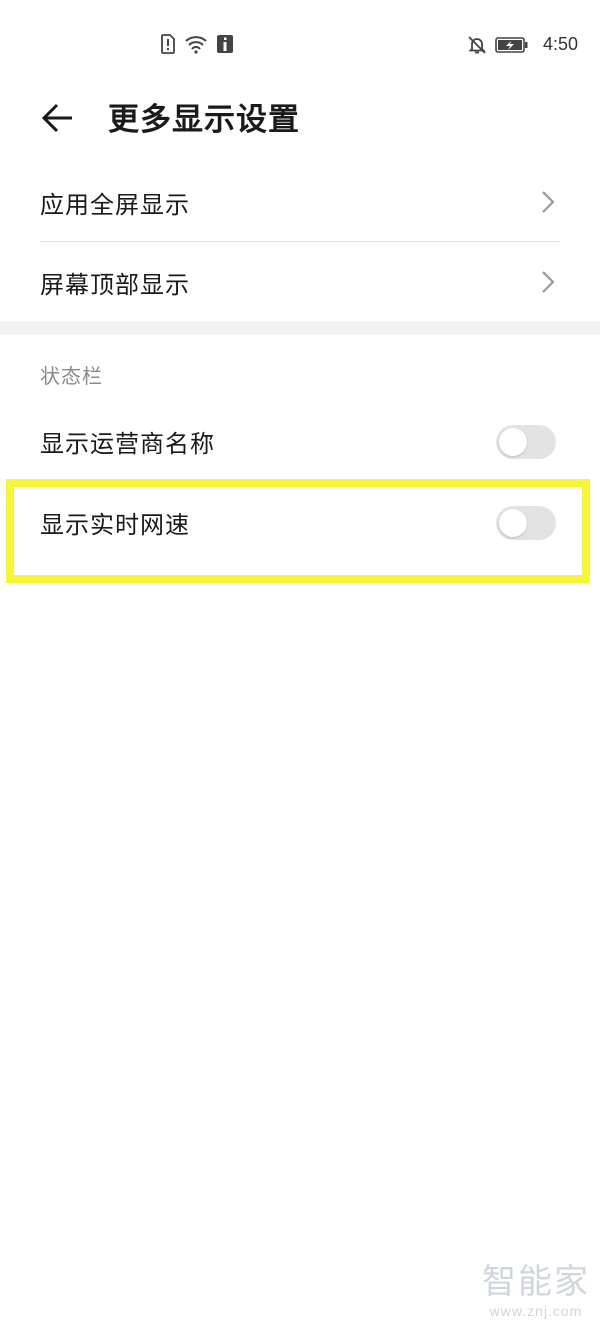 This screenshot has width=600, height=1333. I want to click on watermark: 智能家 www.znj.com, so click(536, 1286).